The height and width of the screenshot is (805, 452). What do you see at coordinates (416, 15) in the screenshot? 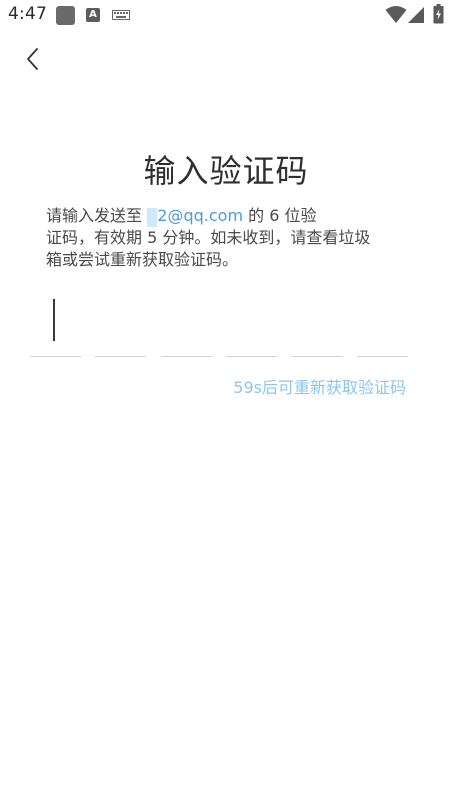
I see `signal-icon` at bounding box center [416, 15].